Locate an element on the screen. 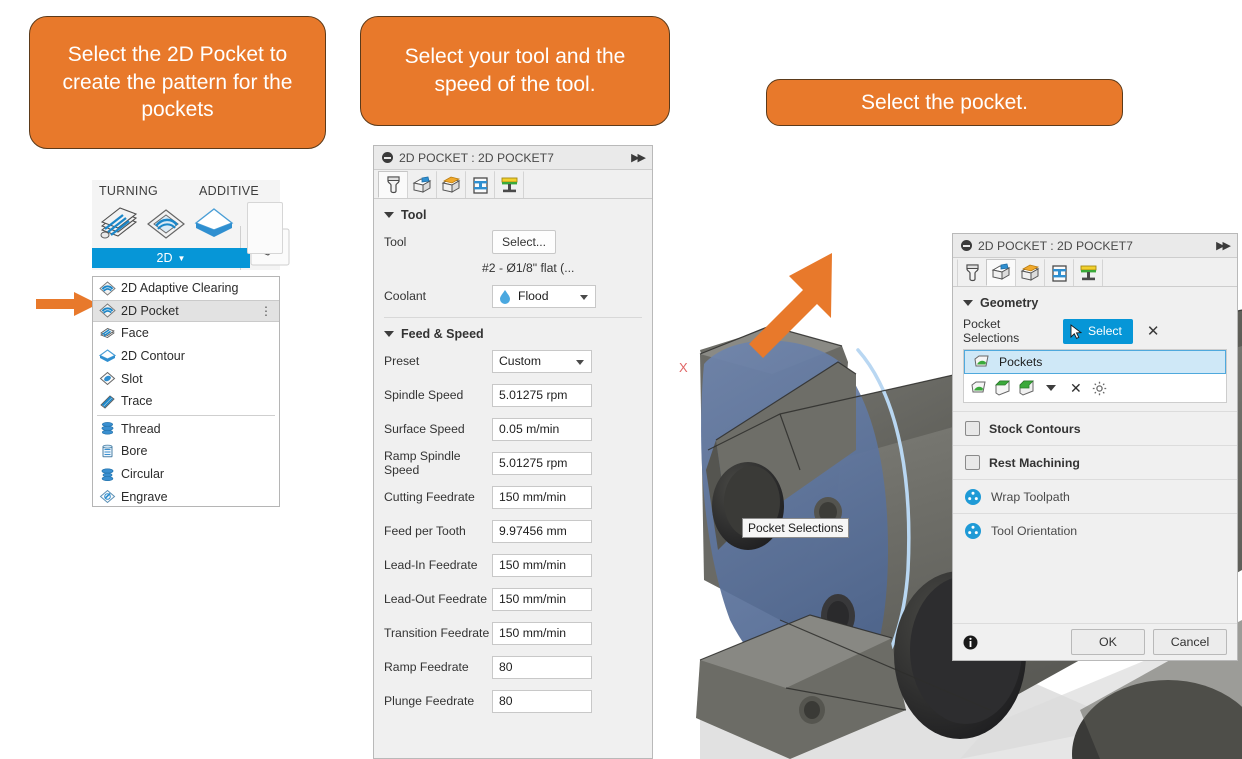 Image resolution: width=1242 pixels, height=759 pixels. geometry-section-header: Geometry is located at coordinates (1095, 302).